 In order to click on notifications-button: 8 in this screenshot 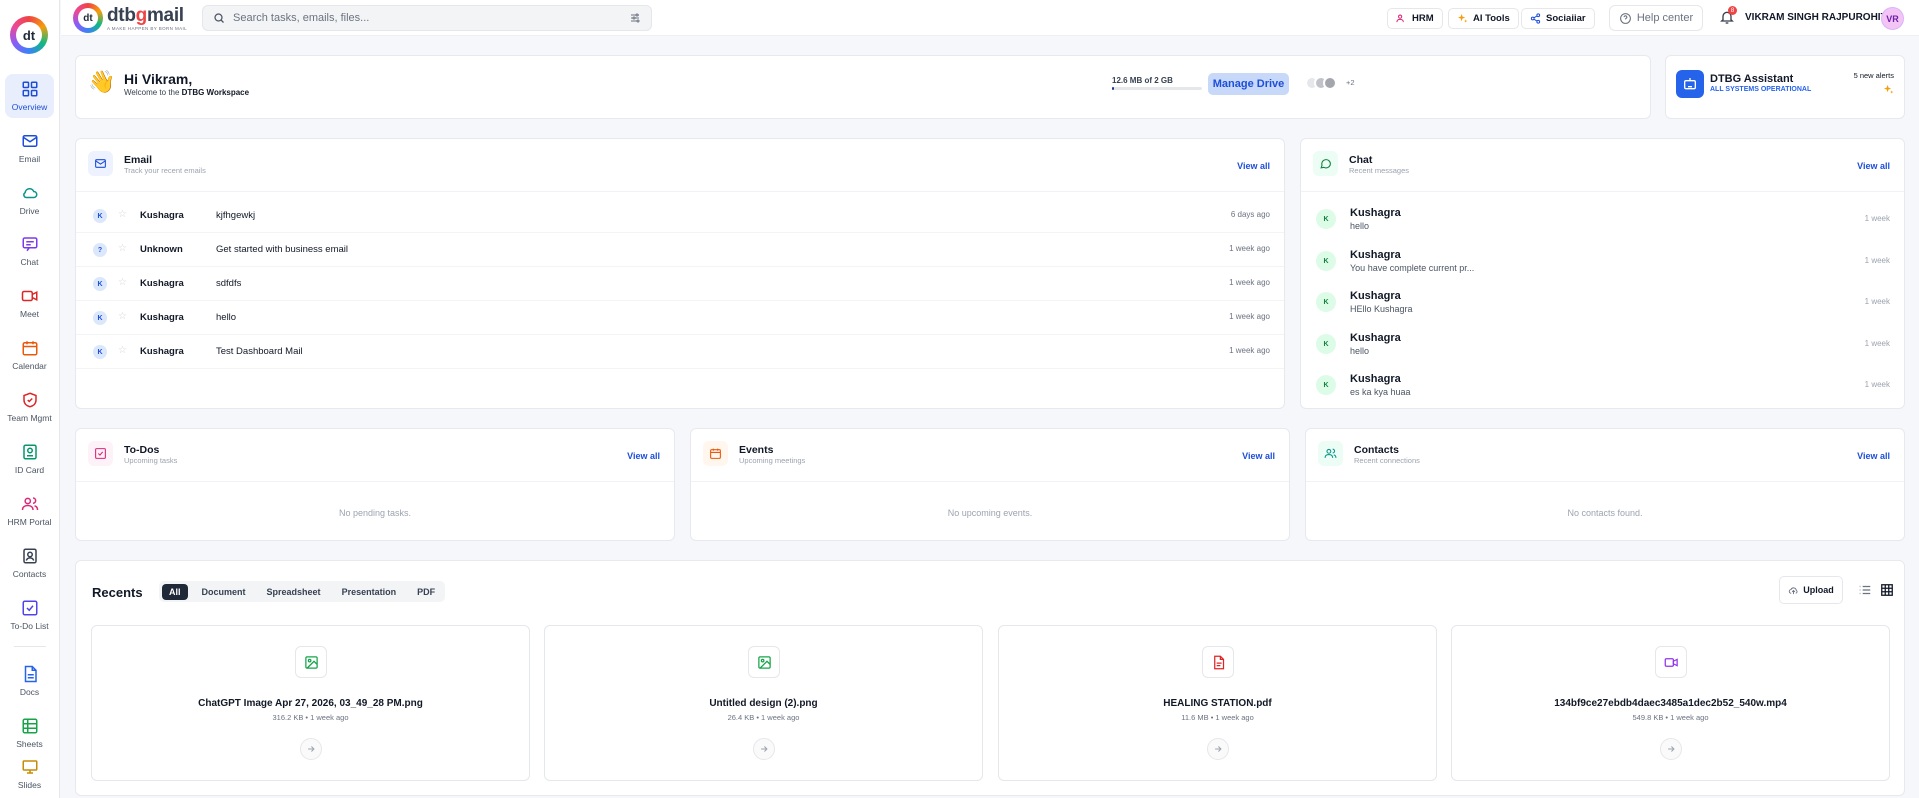, I will do `click(1728, 16)`.